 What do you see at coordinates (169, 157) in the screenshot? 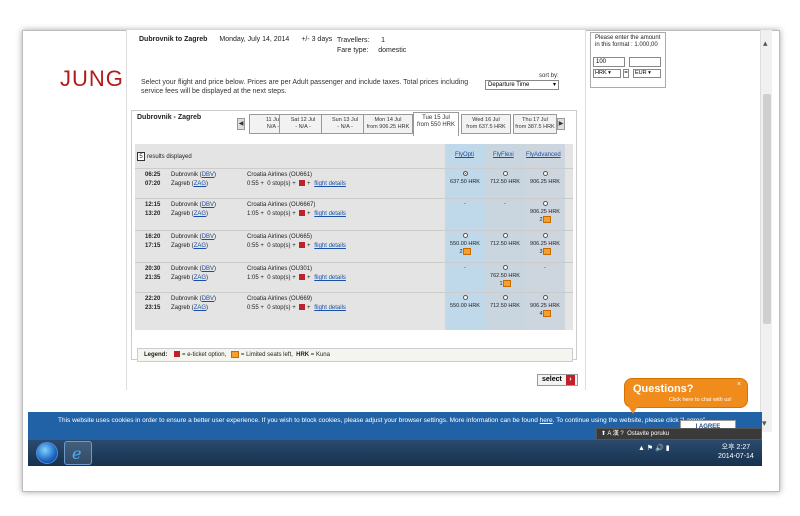
I see `results-count-label: results displayed` at bounding box center [169, 157].